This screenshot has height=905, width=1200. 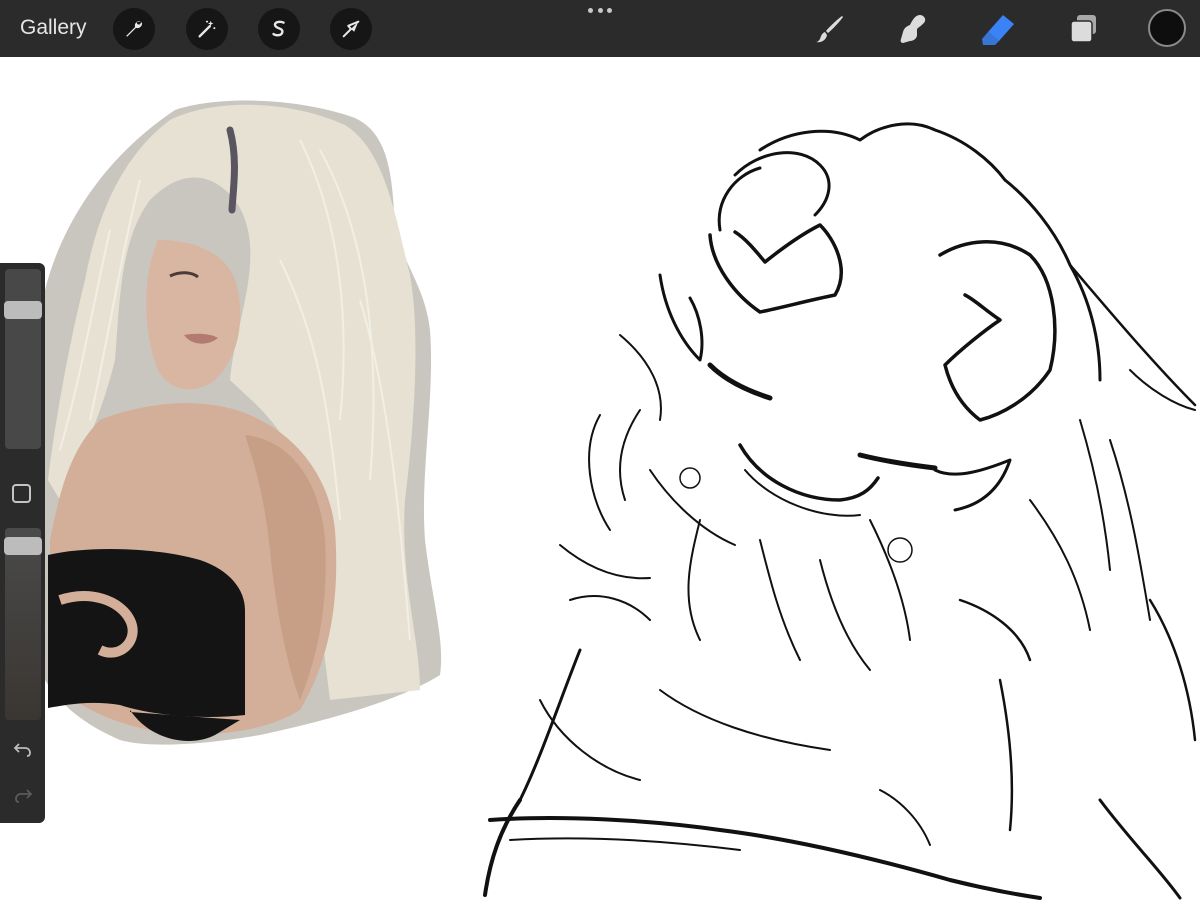 What do you see at coordinates (600, 28) in the screenshot?
I see `top-toolbar: Gallery` at bounding box center [600, 28].